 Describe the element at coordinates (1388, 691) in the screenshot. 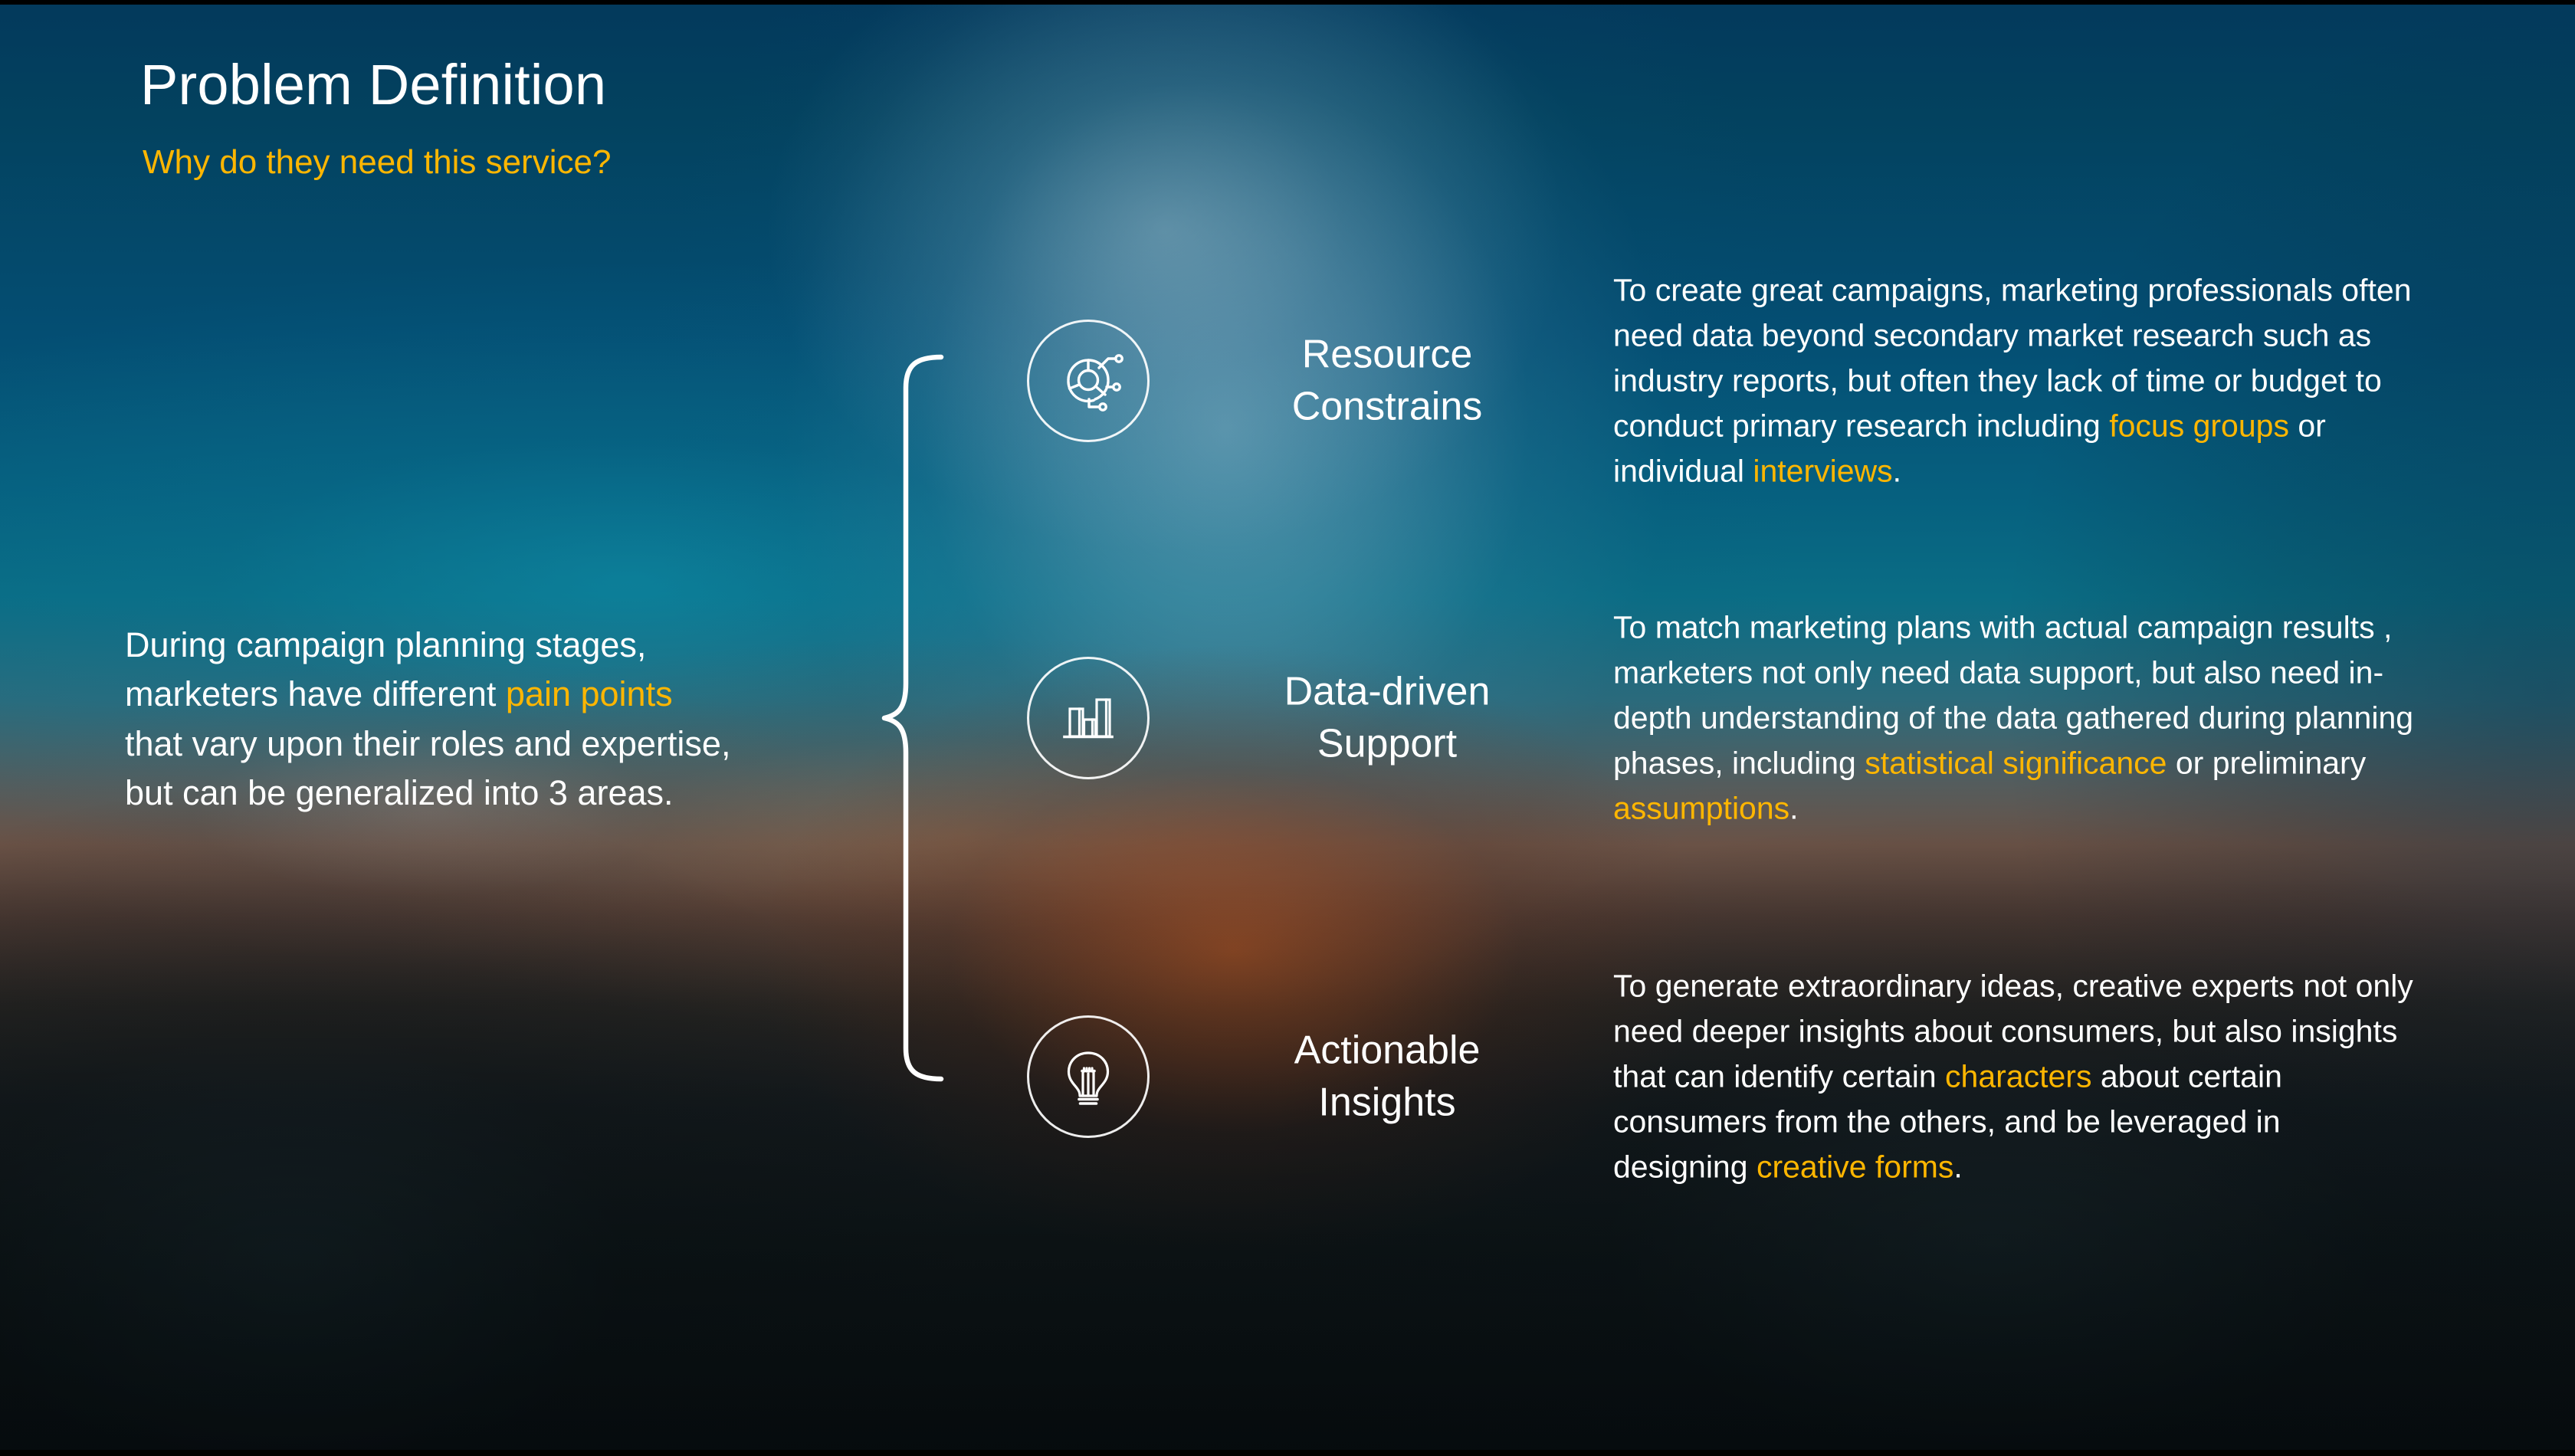

I see `feature-label-line-1: Data-driven` at that location.